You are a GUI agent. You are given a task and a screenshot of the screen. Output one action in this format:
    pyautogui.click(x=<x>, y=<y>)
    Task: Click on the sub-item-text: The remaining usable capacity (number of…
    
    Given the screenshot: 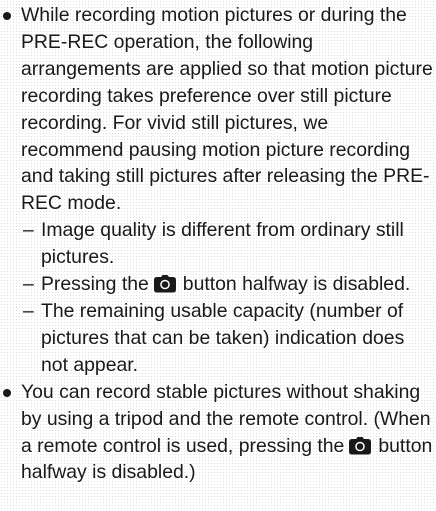 What is the action you would take?
    pyautogui.click(x=223, y=337)
    